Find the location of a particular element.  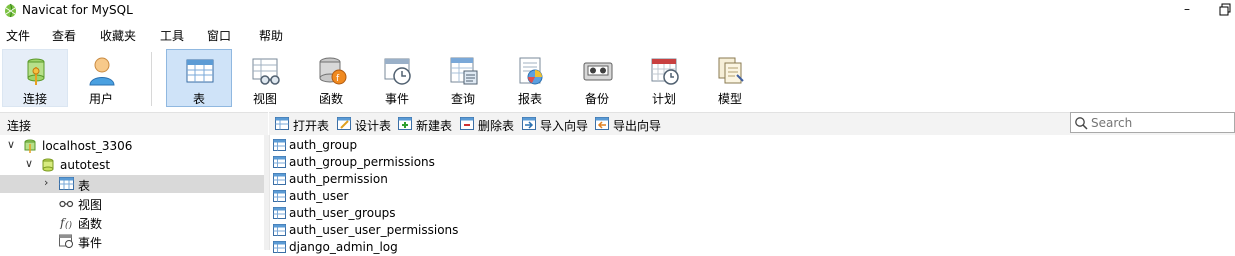

table-label: 表 is located at coordinates (198, 99).